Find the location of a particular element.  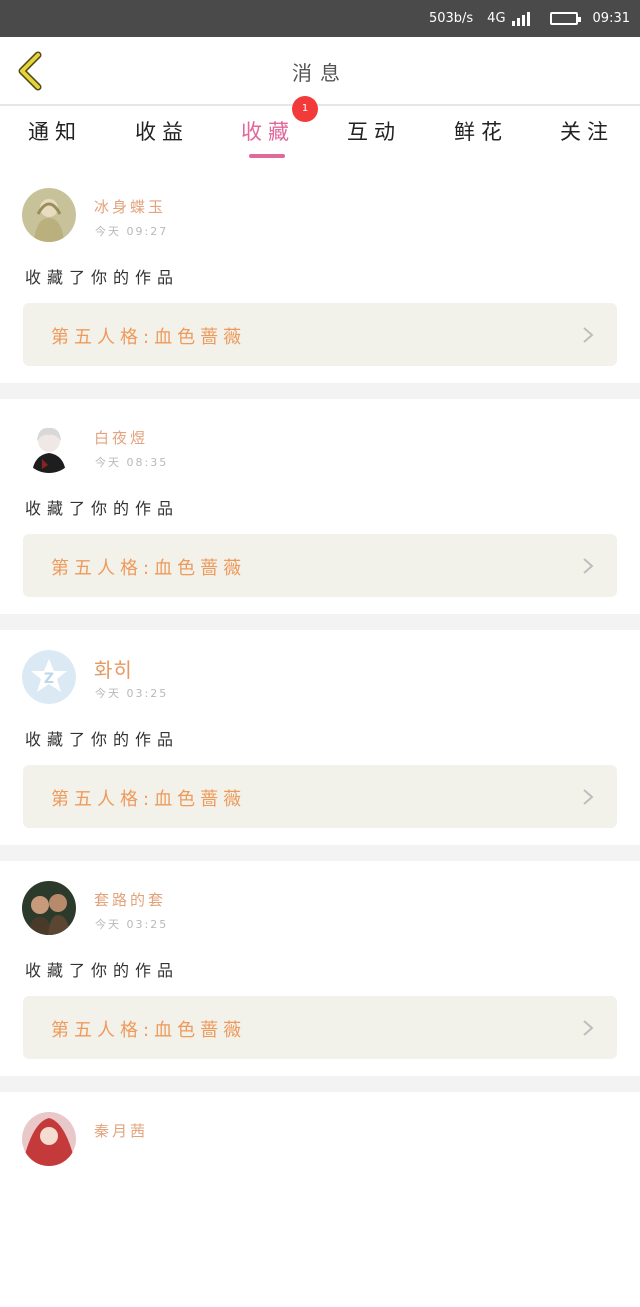

tab-flowers: 鲜花 is located at coordinates (481, 131).